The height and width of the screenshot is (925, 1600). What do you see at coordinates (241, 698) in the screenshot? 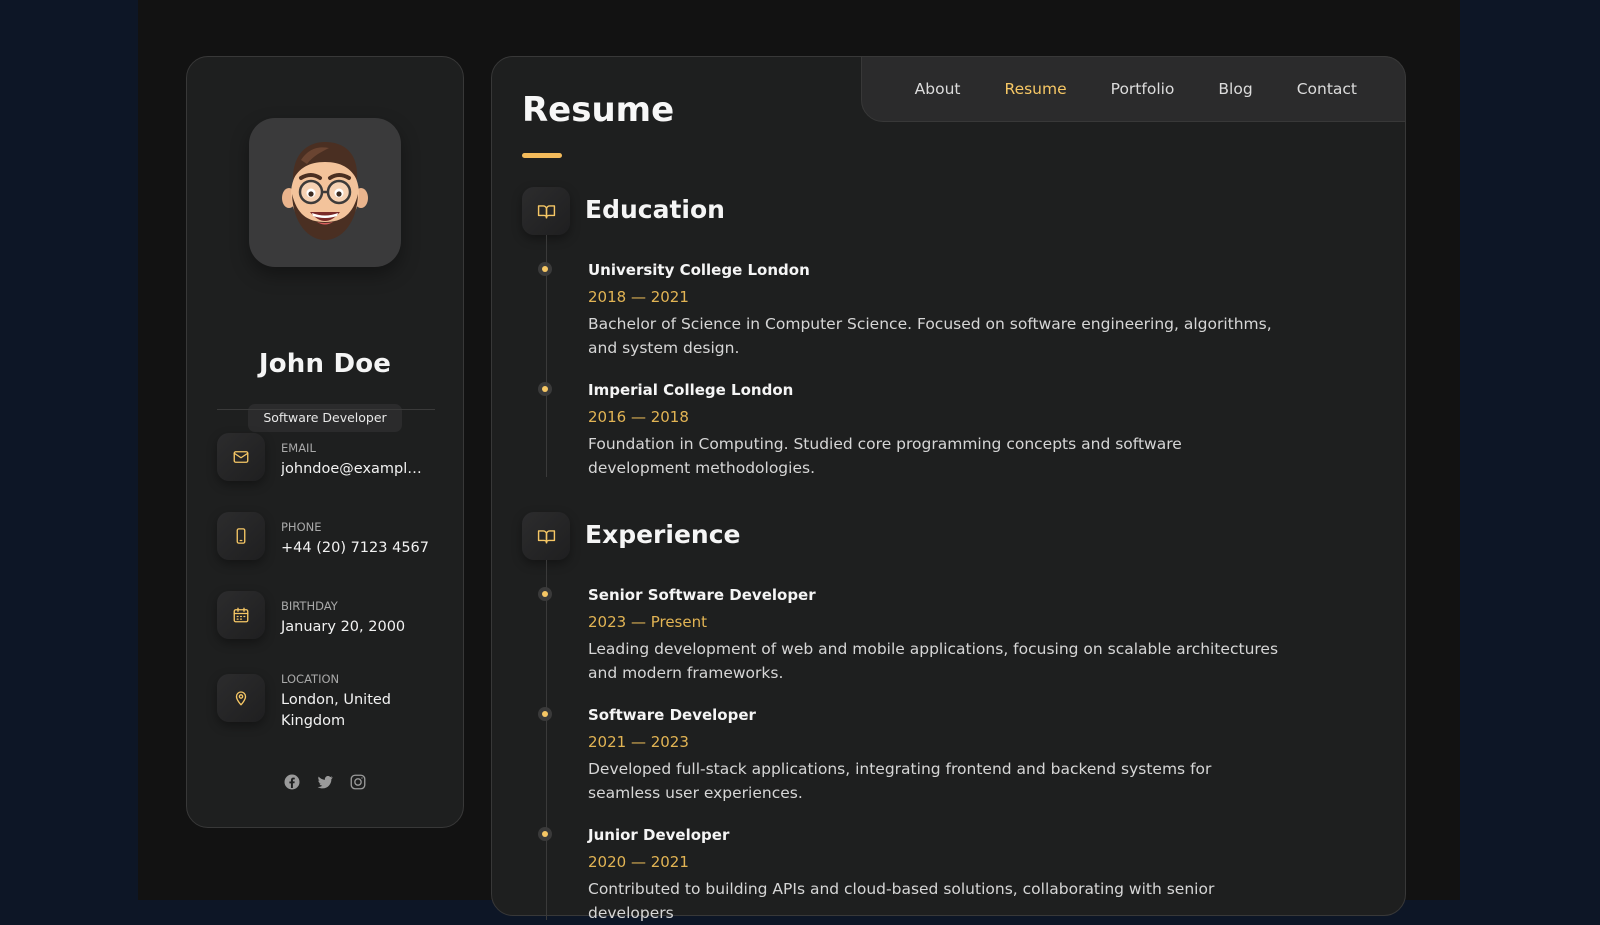
I see `location-pin-icon` at bounding box center [241, 698].